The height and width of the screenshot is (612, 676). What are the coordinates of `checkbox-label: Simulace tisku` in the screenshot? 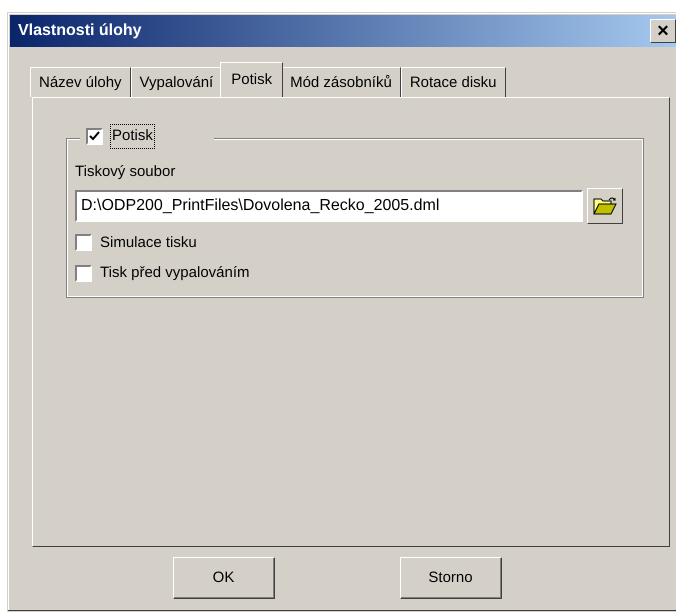 It's located at (148, 243).